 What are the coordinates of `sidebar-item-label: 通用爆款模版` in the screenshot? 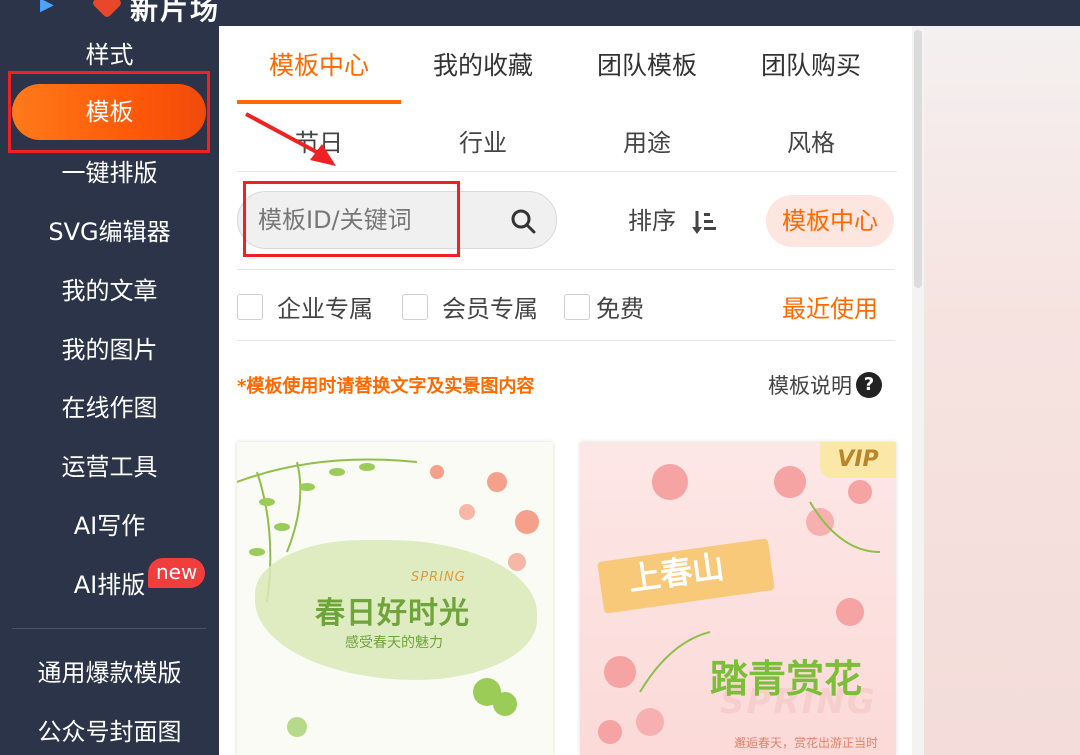 It's located at (109, 673).